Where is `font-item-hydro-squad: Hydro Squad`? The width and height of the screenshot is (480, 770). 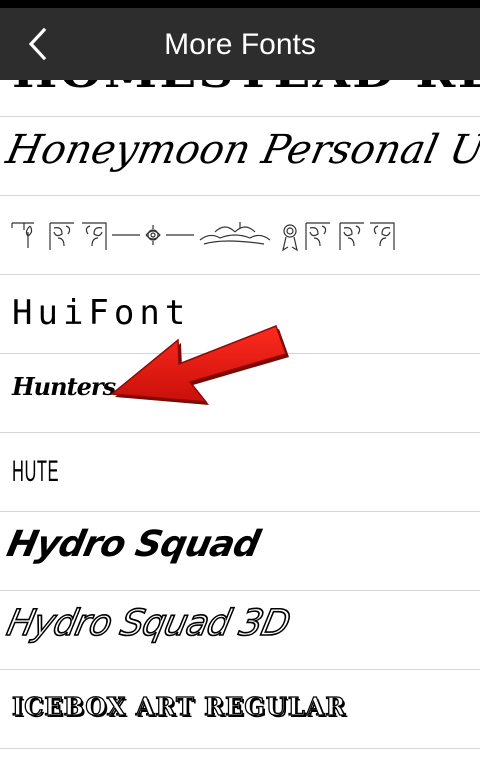
font-item-hydro-squad: Hydro Squad is located at coordinates (240, 551).